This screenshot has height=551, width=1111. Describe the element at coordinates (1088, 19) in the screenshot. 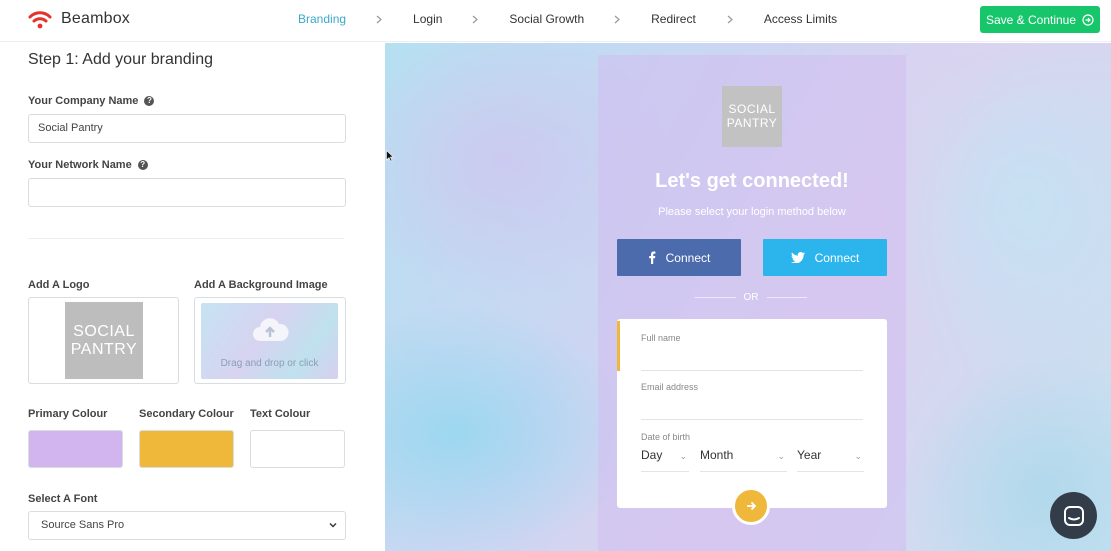

I see `arrow-circle-right-icon` at that location.